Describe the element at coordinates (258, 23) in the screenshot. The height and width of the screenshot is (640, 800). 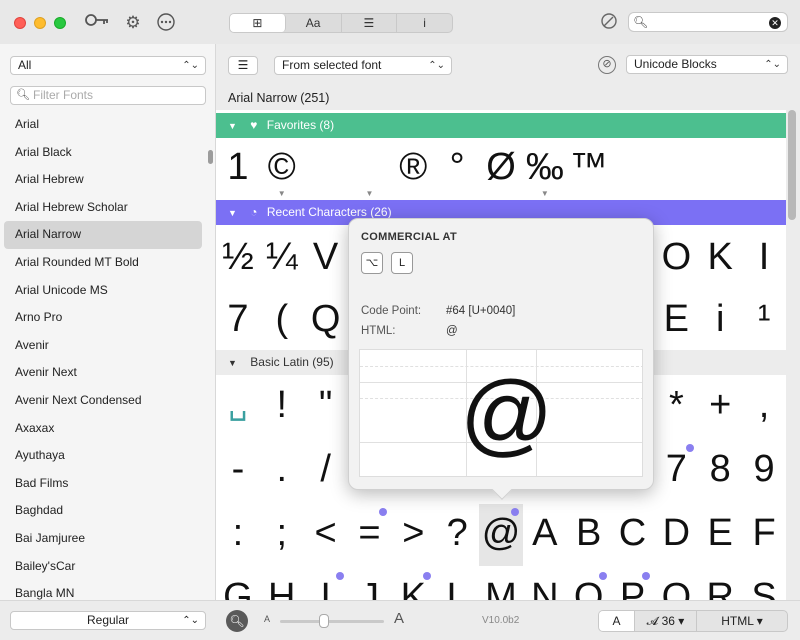
I see `grid-view-tab: ⊞` at that location.